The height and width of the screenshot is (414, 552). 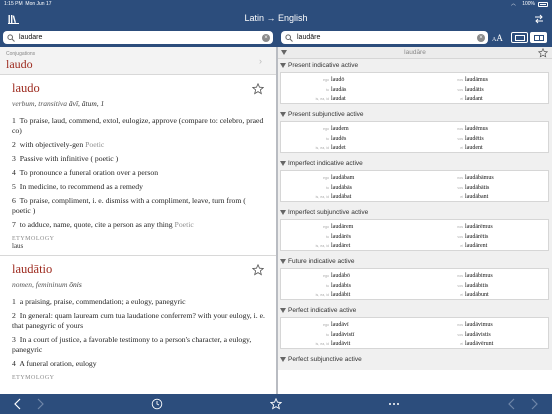 What do you see at coordinates (157, 404) in the screenshot?
I see `history-icon` at bounding box center [157, 404].